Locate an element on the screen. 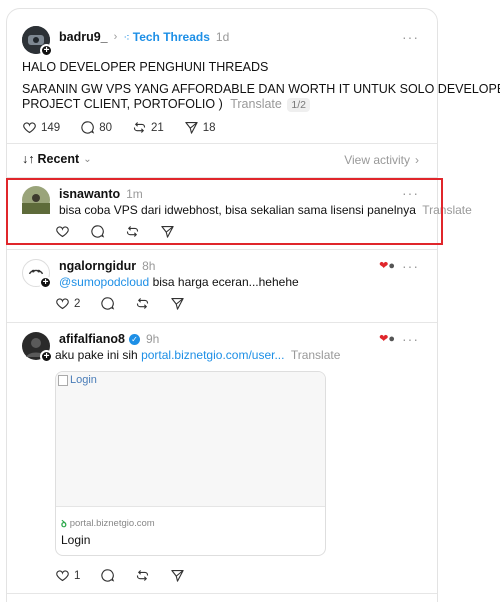 This screenshot has height=602, width=500. view-activity-link: View activity › is located at coordinates (381, 160).